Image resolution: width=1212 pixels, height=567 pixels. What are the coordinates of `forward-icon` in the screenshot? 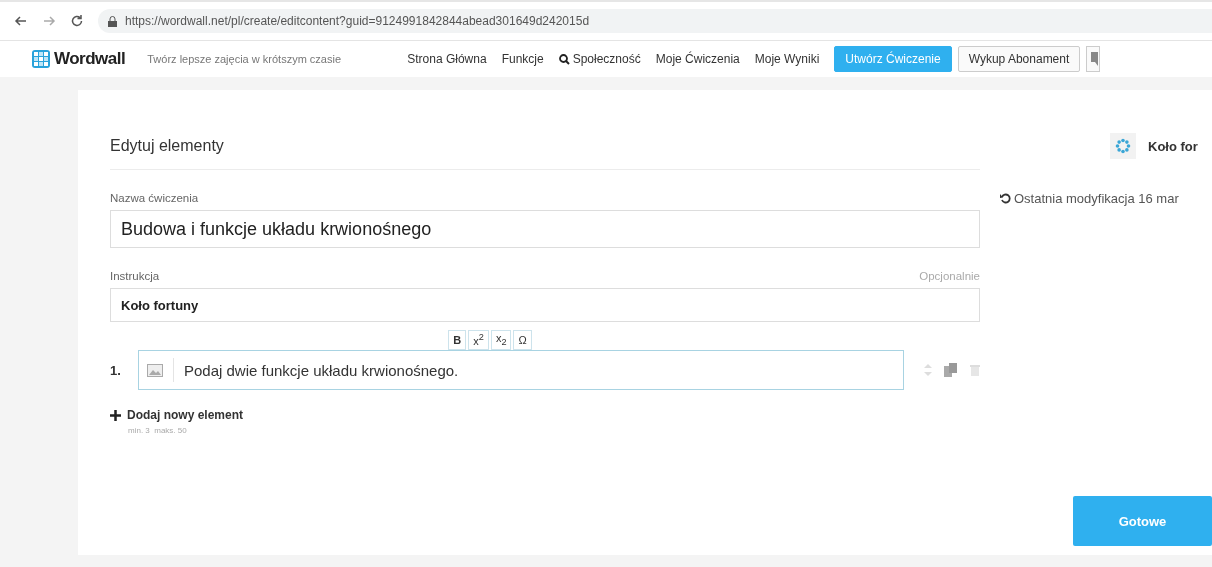 It's located at (49, 21).